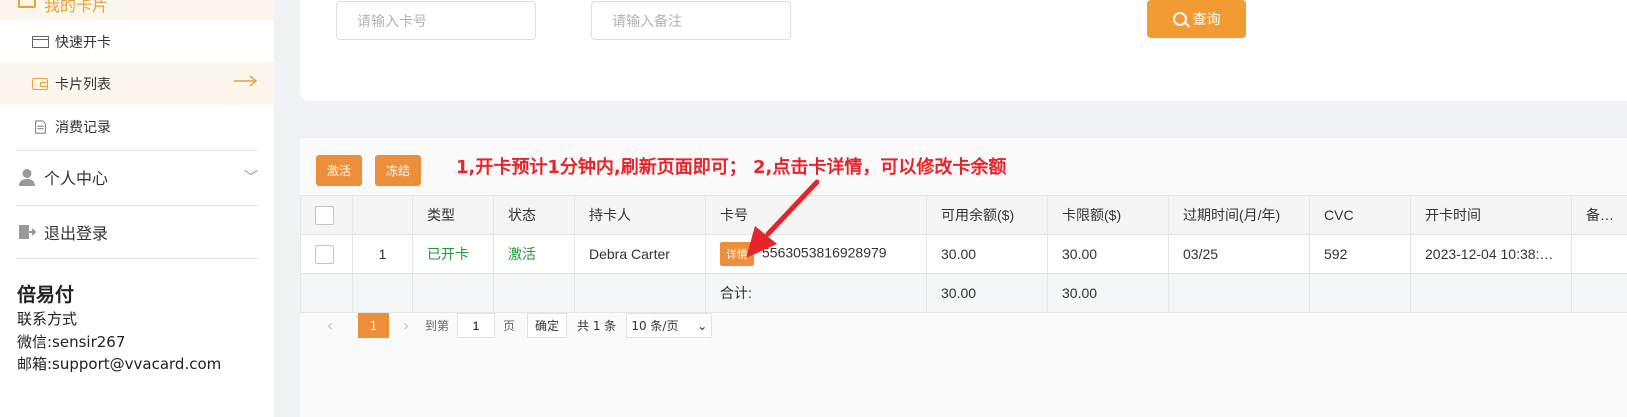 Image resolution: width=1627 pixels, height=417 pixels. I want to click on query-button-label: 查询, so click(1206, 19).